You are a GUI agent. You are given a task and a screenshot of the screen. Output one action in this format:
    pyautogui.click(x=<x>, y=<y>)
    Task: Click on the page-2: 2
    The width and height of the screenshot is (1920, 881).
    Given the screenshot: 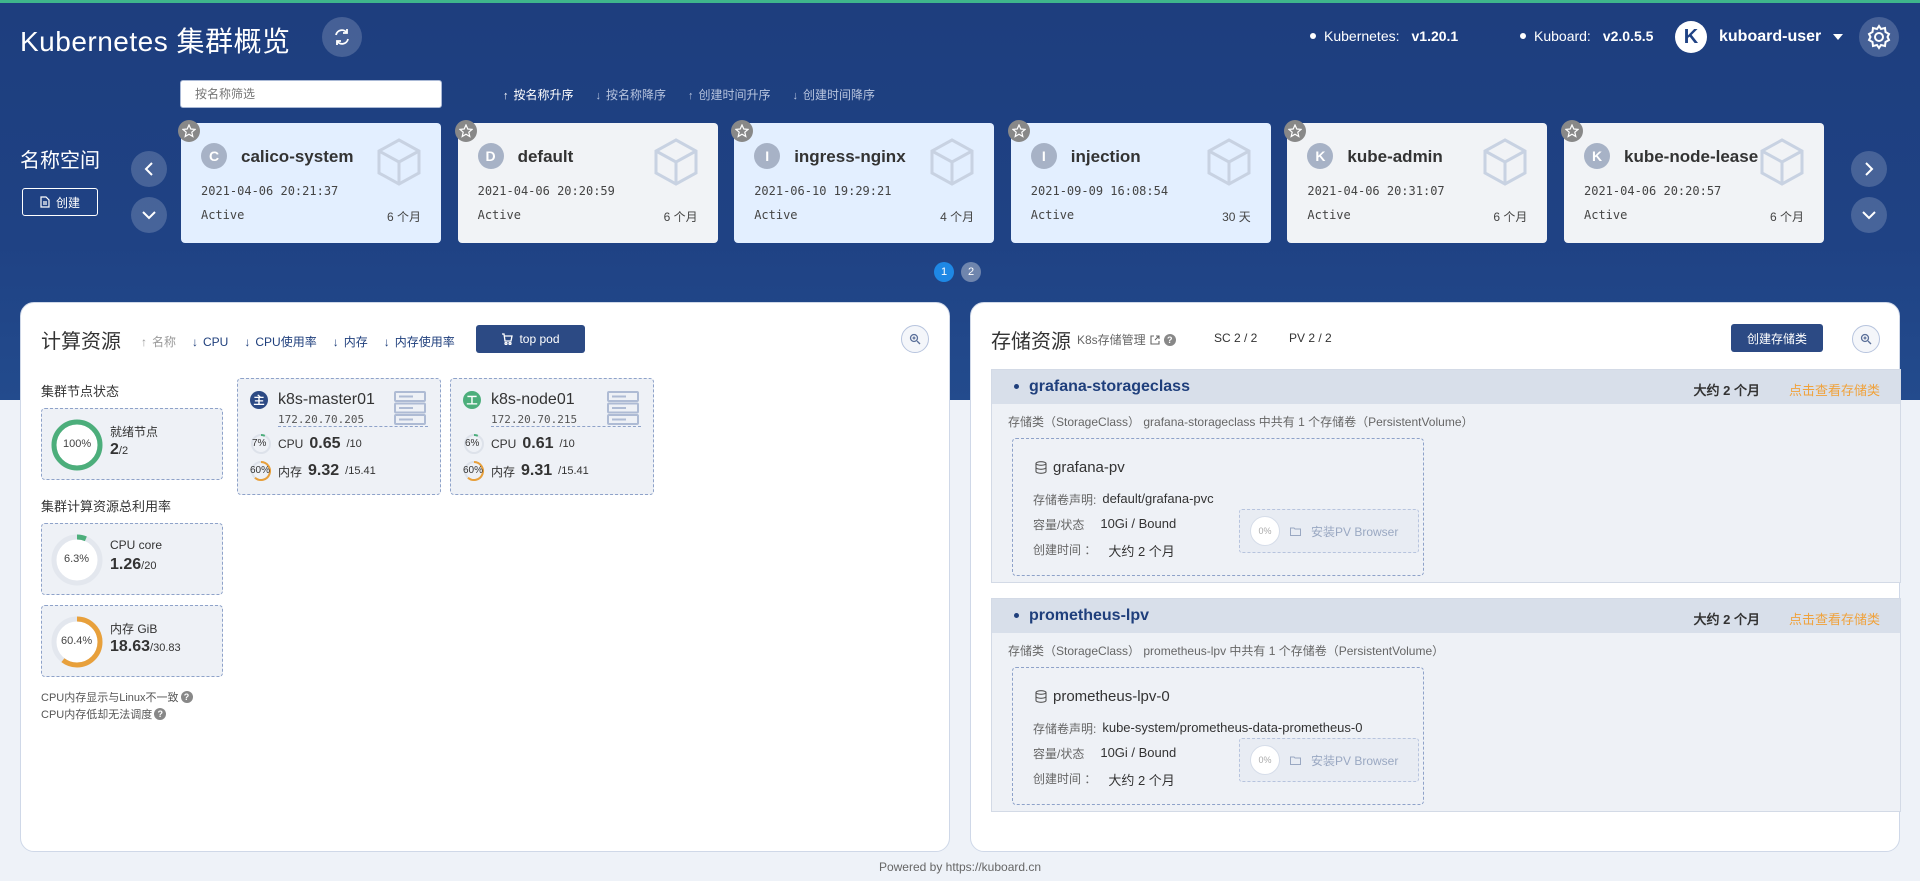 What is the action you would take?
    pyautogui.click(x=971, y=272)
    